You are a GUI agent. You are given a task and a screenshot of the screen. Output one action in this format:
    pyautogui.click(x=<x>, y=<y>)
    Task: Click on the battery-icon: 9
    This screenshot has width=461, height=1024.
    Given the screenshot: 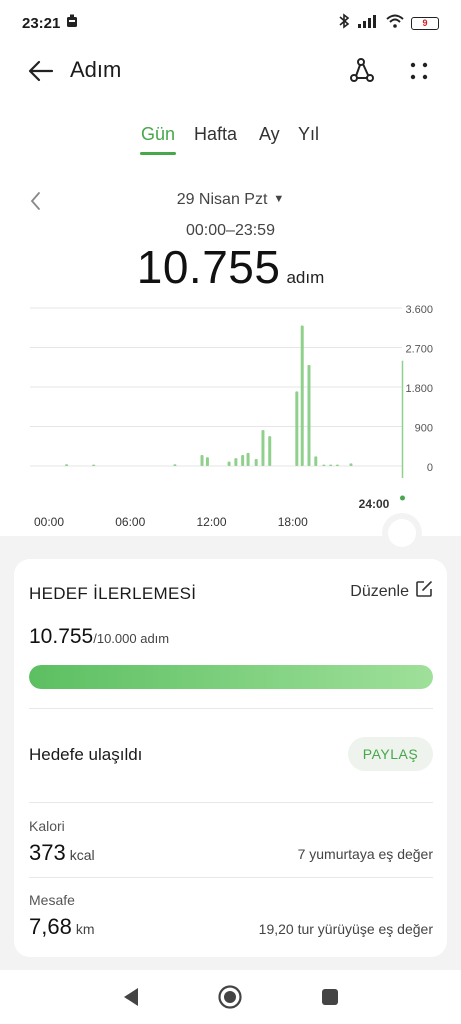 What is the action you would take?
    pyautogui.click(x=425, y=23)
    